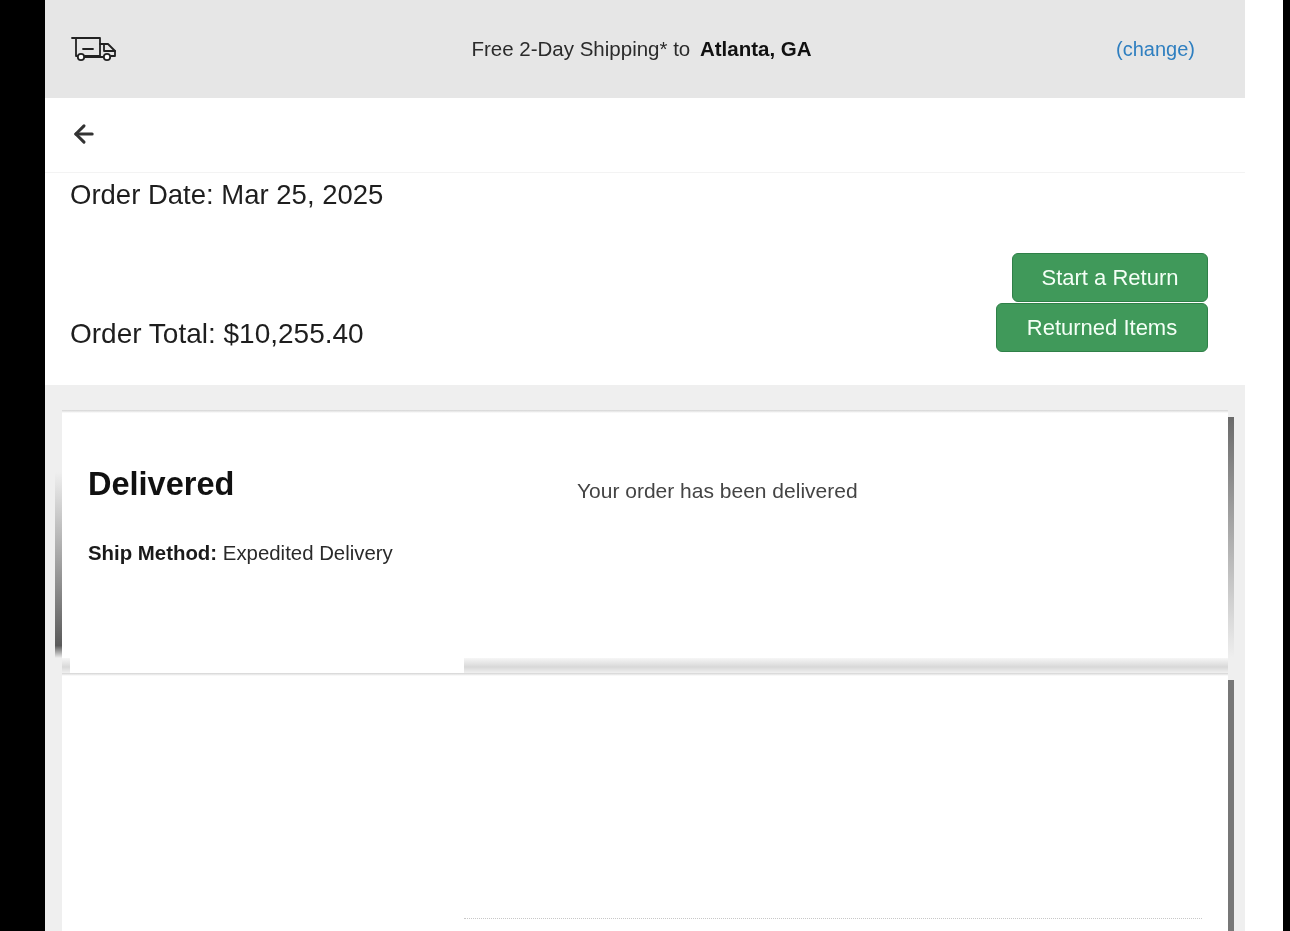 This screenshot has height=931, width=1290. What do you see at coordinates (94, 49) in the screenshot?
I see `truck-icon` at bounding box center [94, 49].